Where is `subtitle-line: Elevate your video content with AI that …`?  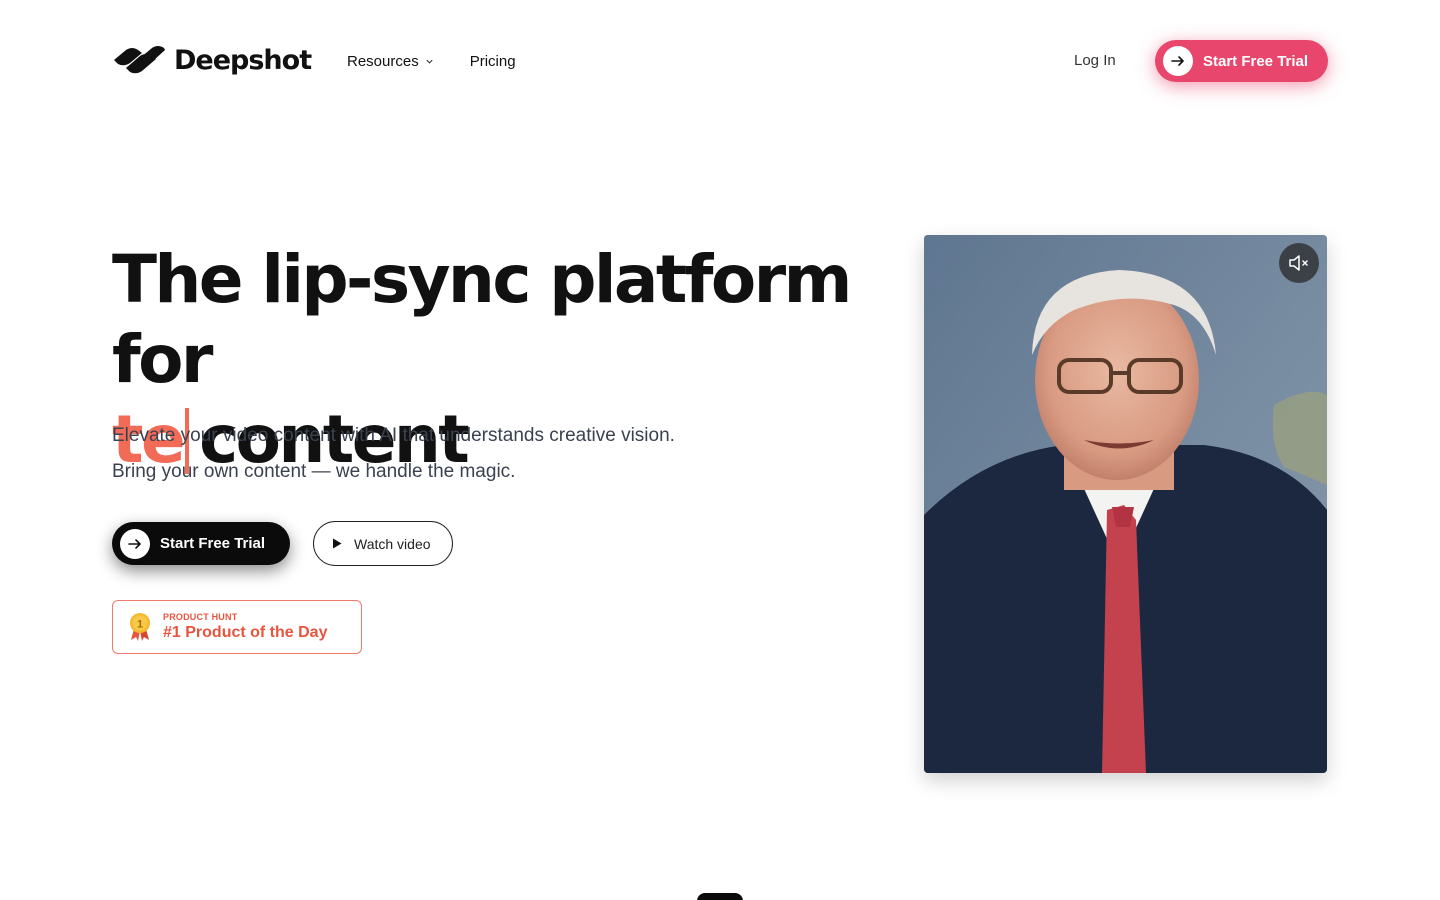
subtitle-line: Elevate your video content with AI that … is located at coordinates (393, 435).